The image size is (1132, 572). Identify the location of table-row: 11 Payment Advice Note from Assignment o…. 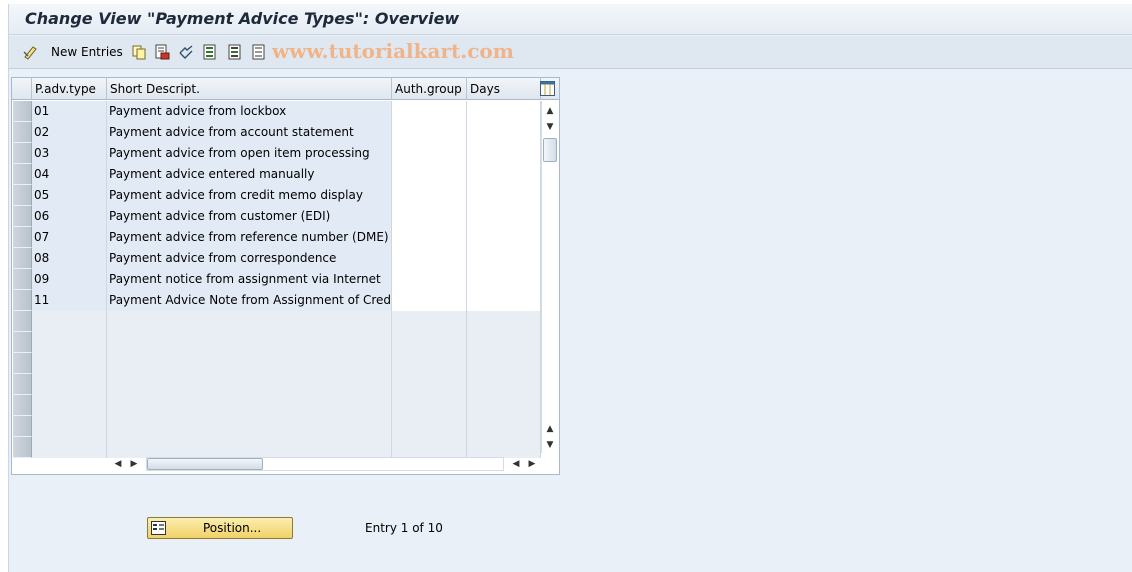
(286, 300).